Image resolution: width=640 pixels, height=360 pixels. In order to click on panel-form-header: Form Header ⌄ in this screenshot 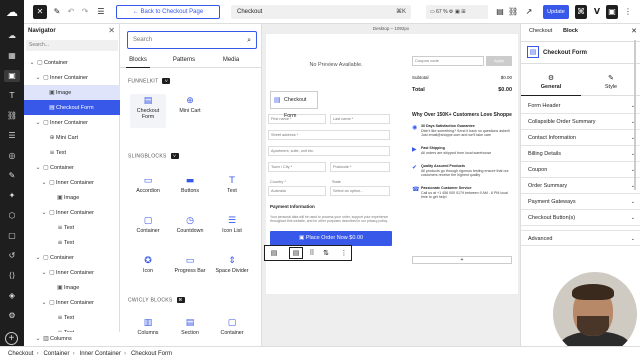, I will do `click(580, 106)`.